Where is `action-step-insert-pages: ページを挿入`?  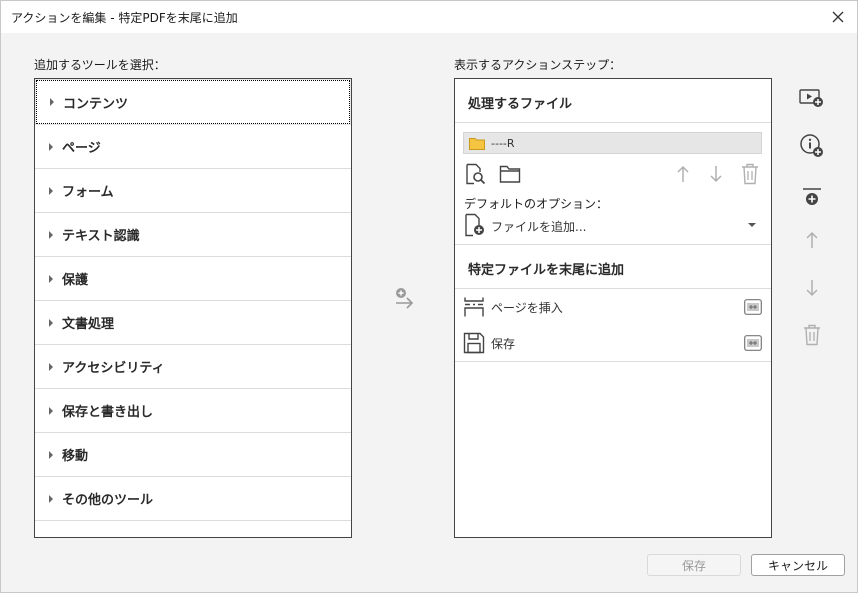 action-step-insert-pages: ページを挿入 is located at coordinates (613, 307).